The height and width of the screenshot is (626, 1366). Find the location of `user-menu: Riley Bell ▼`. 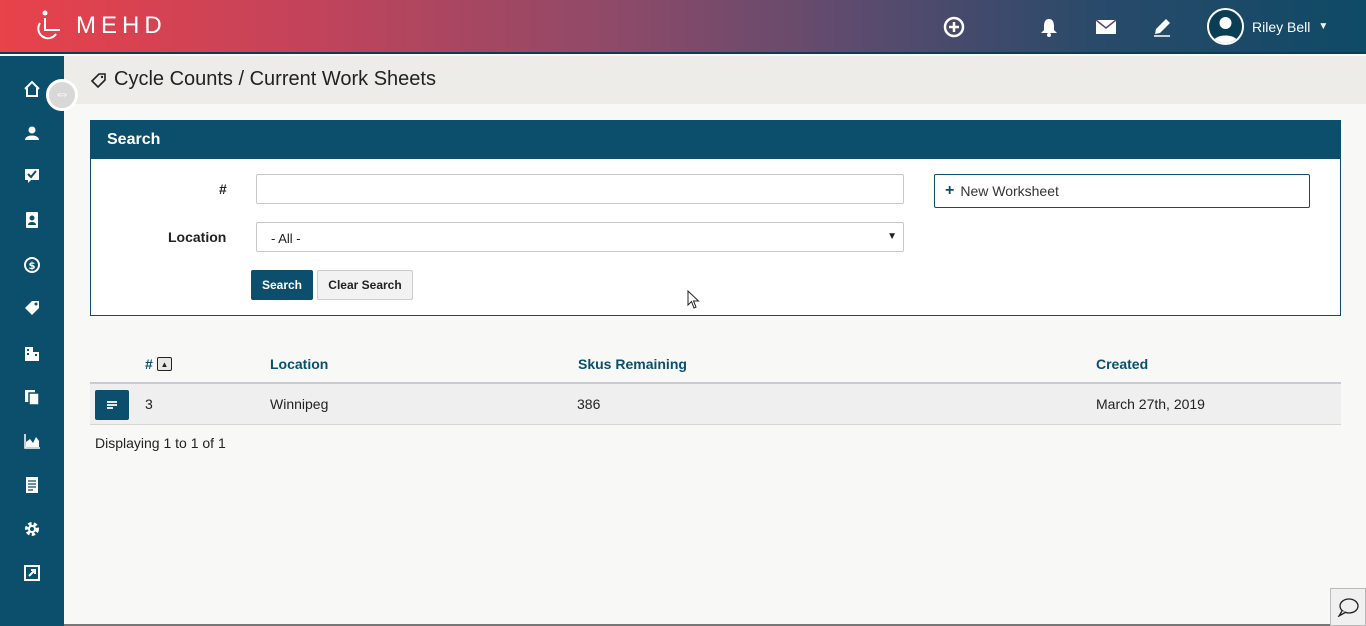

user-menu: Riley Bell ▼ is located at coordinates (1267, 26).